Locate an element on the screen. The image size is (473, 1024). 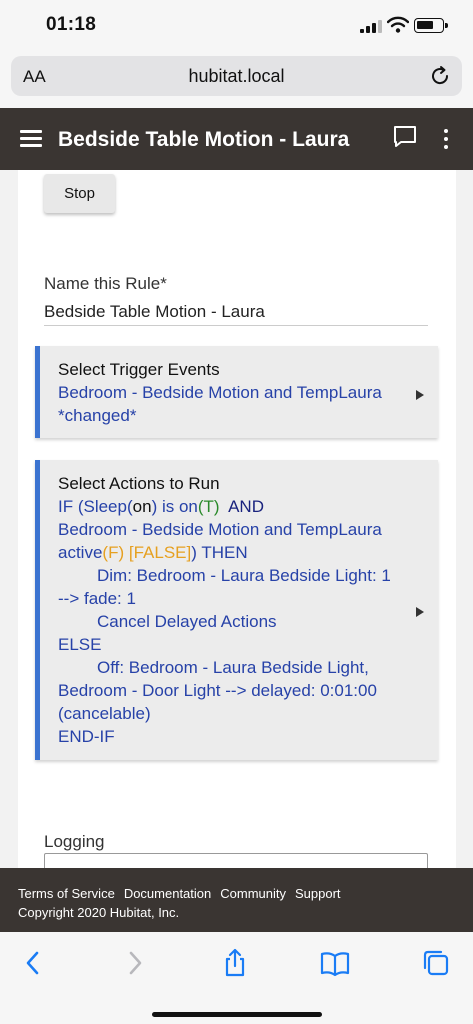
browser-bottom-bar is located at coordinates (236, 978).